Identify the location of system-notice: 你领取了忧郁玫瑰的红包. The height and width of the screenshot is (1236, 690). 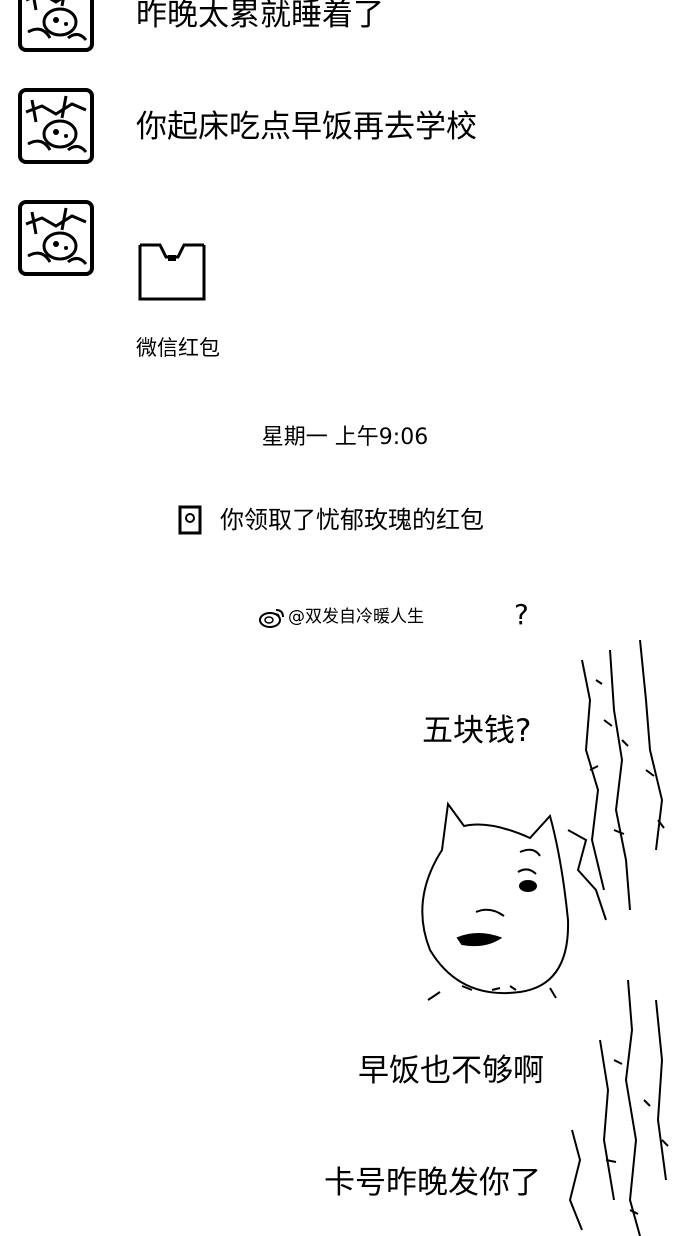
(331, 520).